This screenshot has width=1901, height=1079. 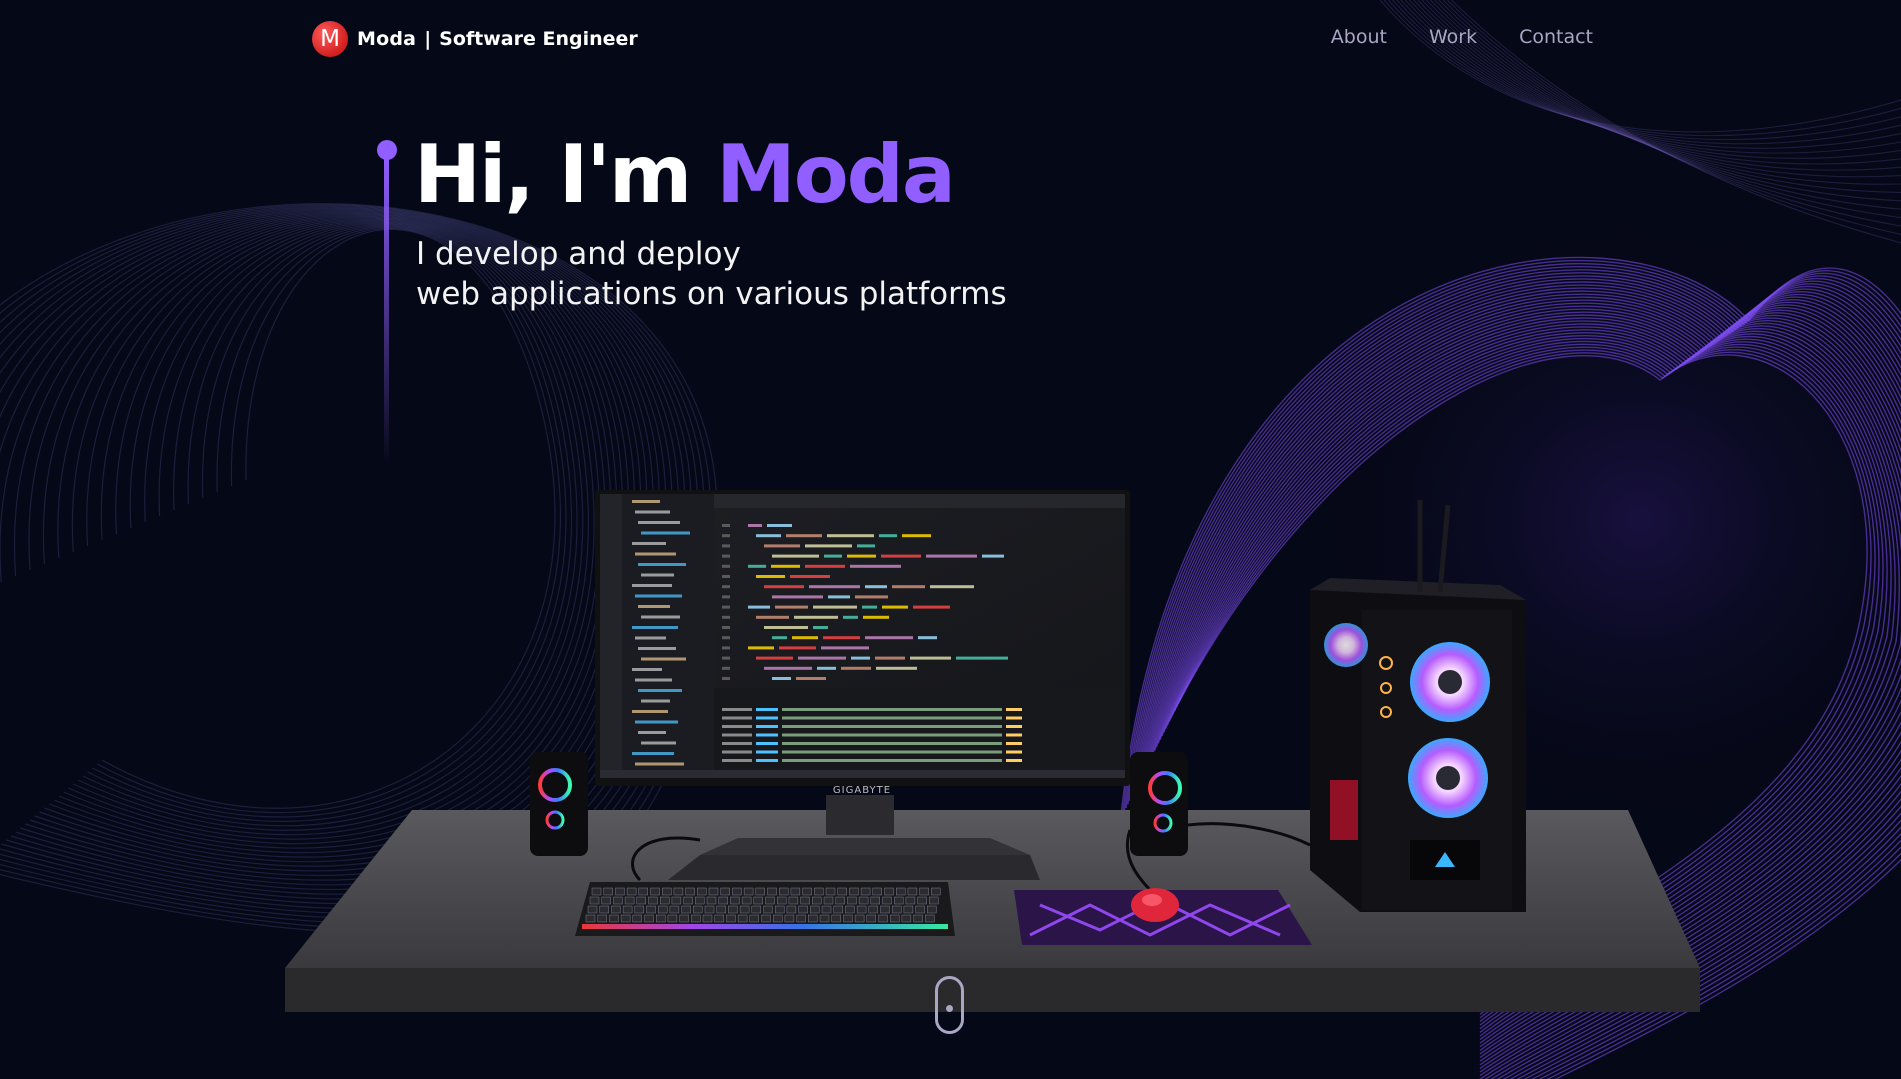 What do you see at coordinates (1014, 752) in the screenshot?
I see `terminal-count` at bounding box center [1014, 752].